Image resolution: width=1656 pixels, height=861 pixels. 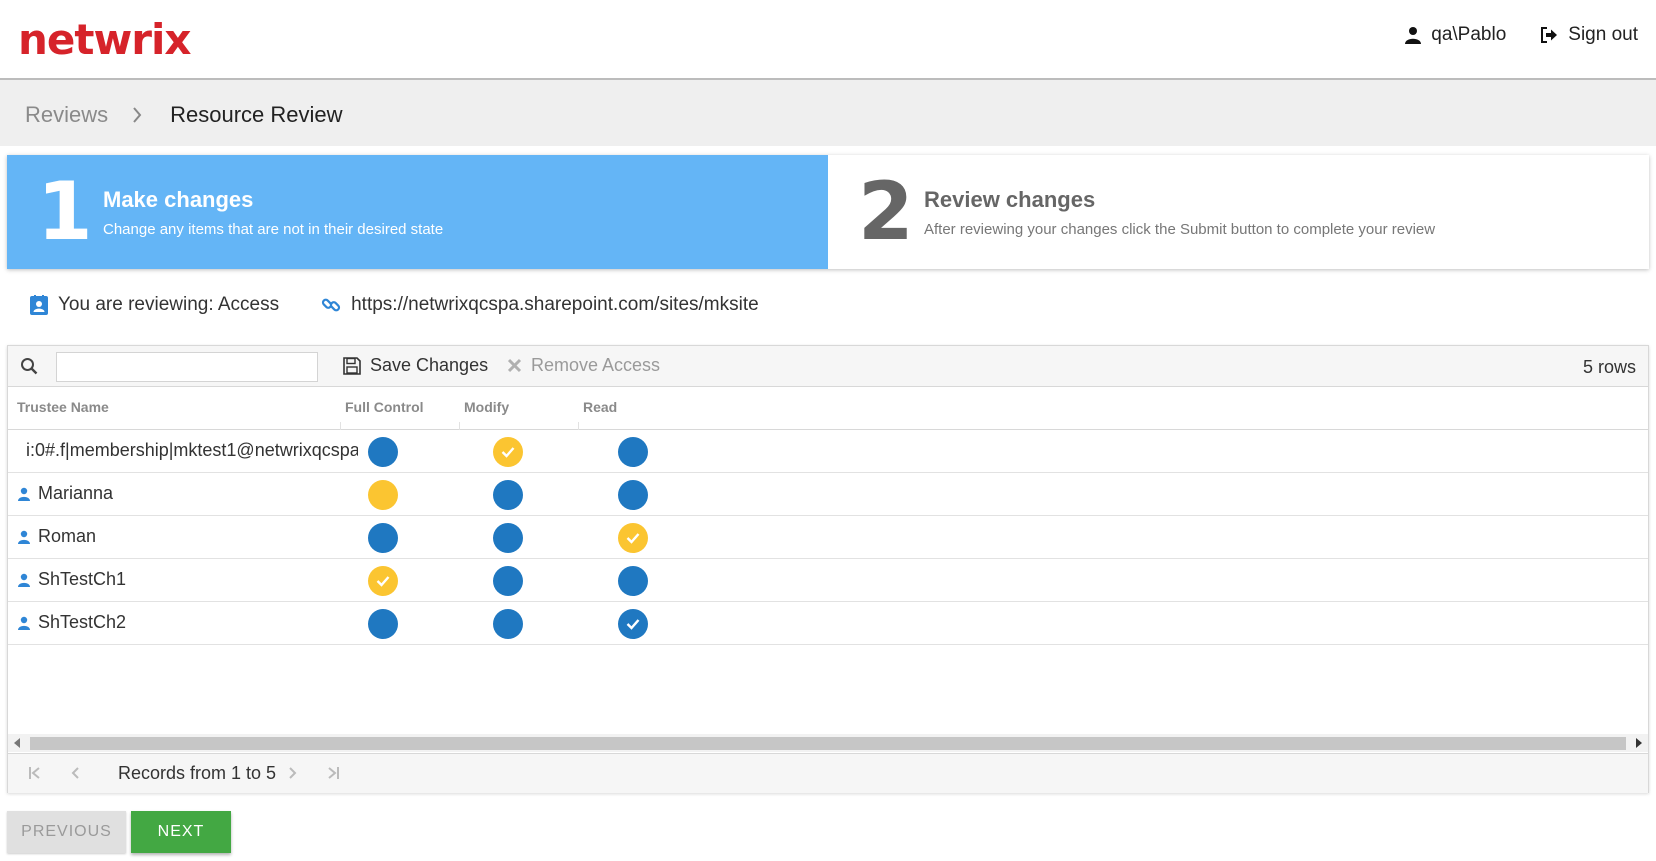 I want to click on scroll-left-icon, so click(x=17, y=743).